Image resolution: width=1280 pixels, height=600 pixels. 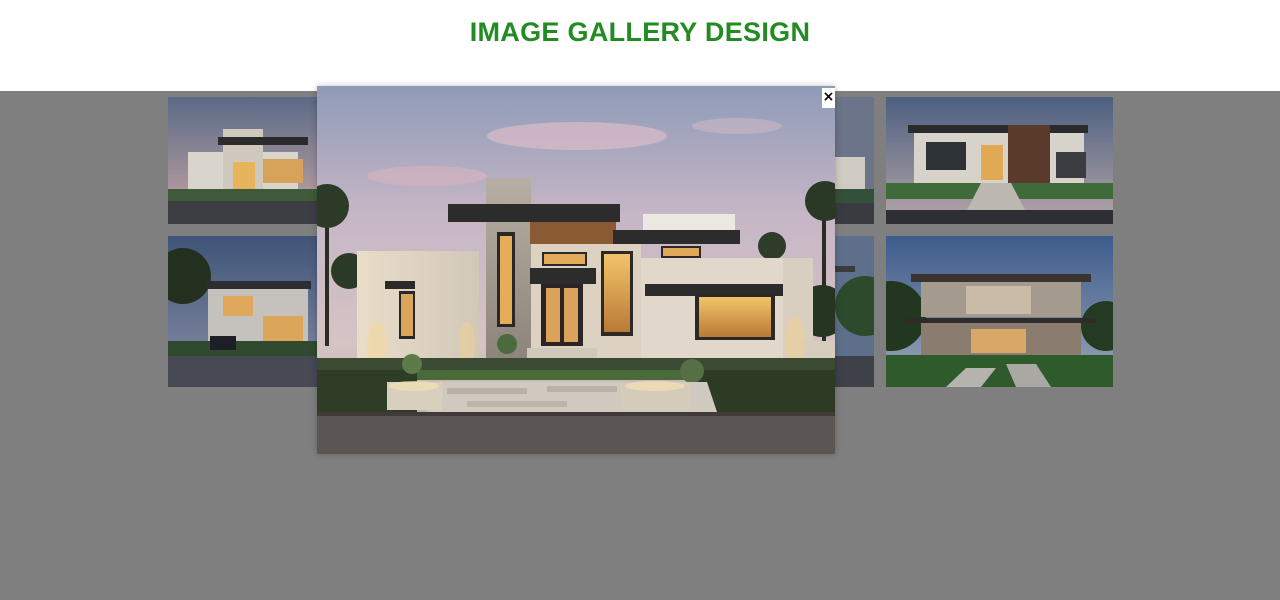 What do you see at coordinates (828, 98) in the screenshot?
I see `close-button: ×` at bounding box center [828, 98].